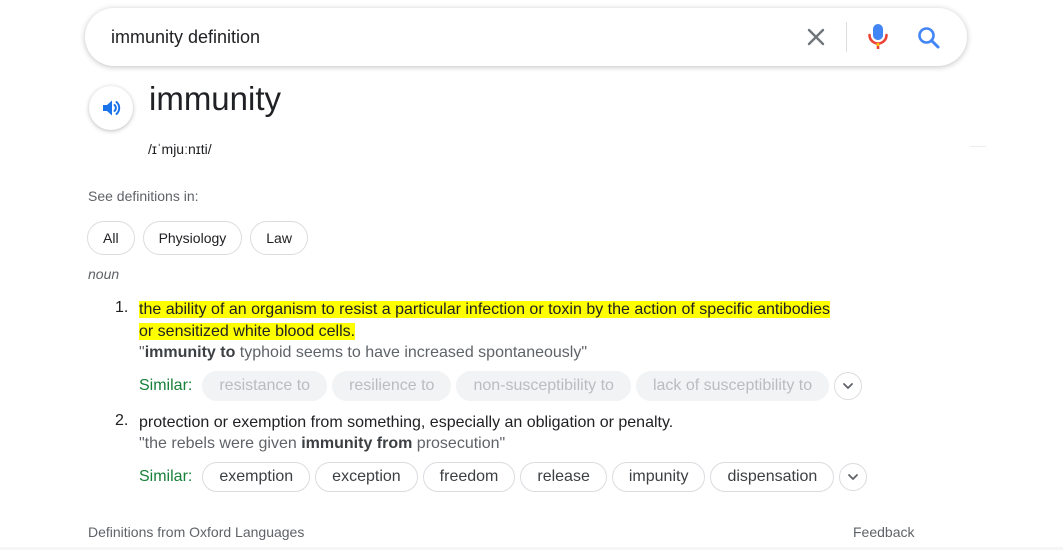  What do you see at coordinates (104, 274) in the screenshot?
I see `part-of-speech: noun` at bounding box center [104, 274].